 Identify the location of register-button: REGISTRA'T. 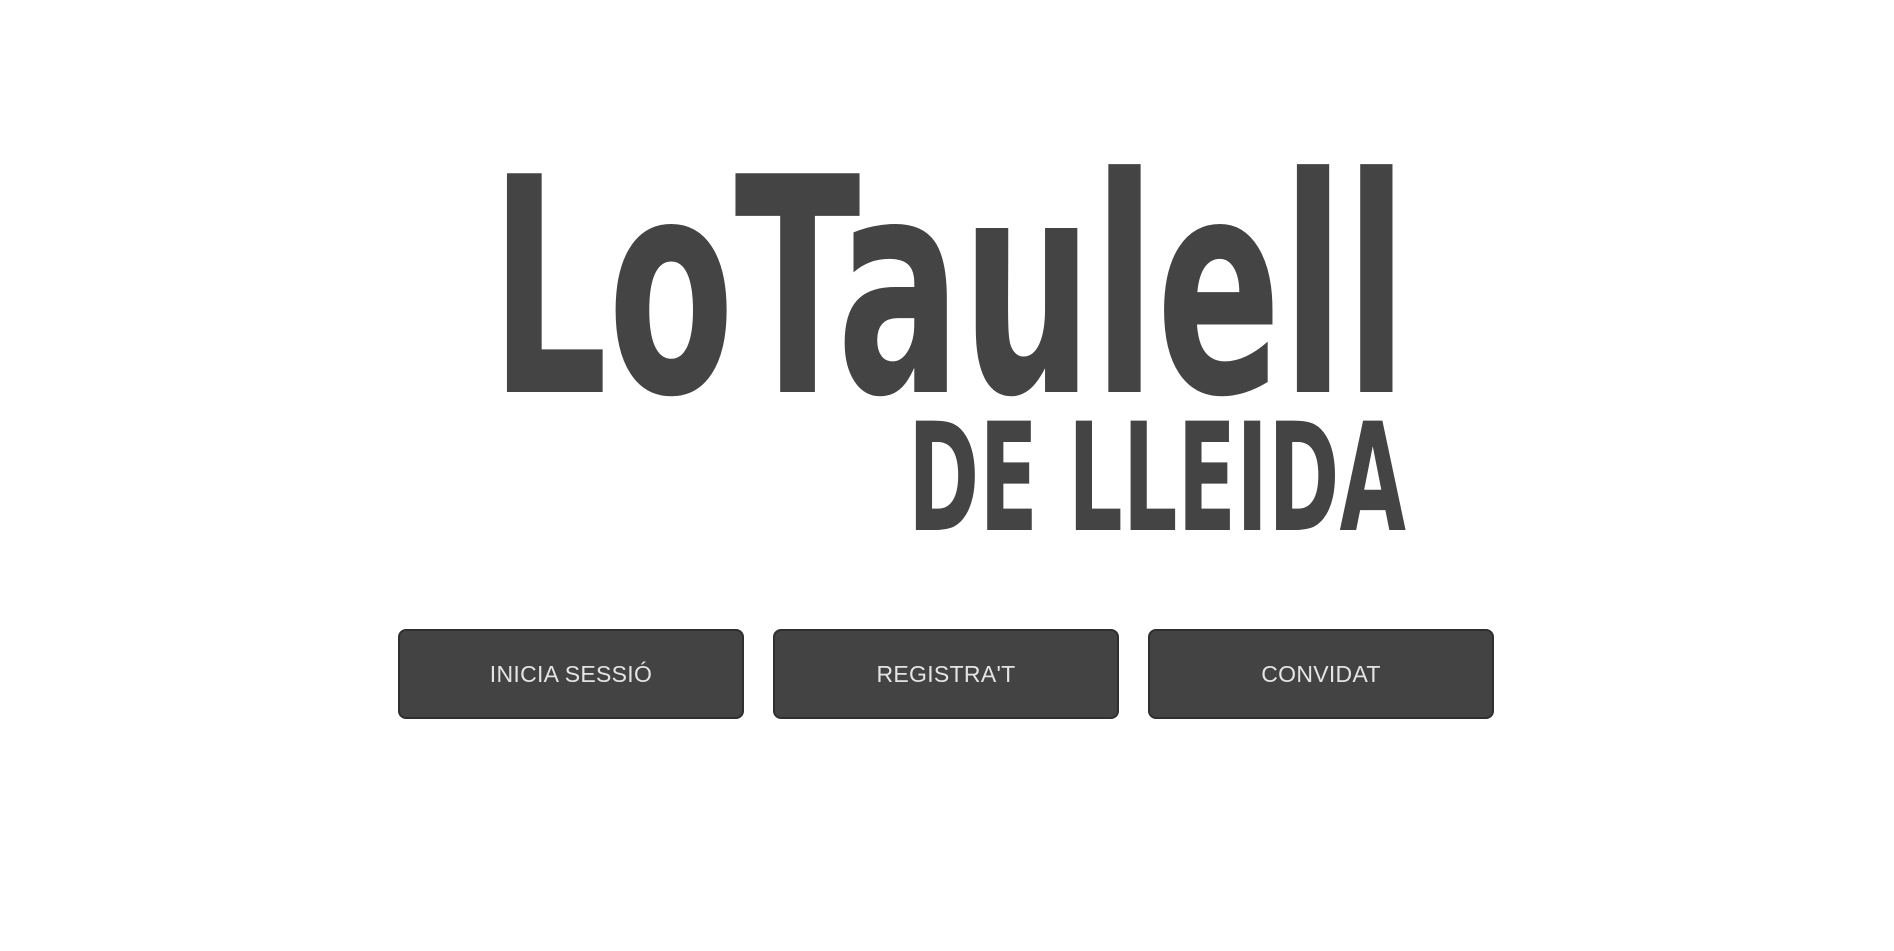
(946, 674).